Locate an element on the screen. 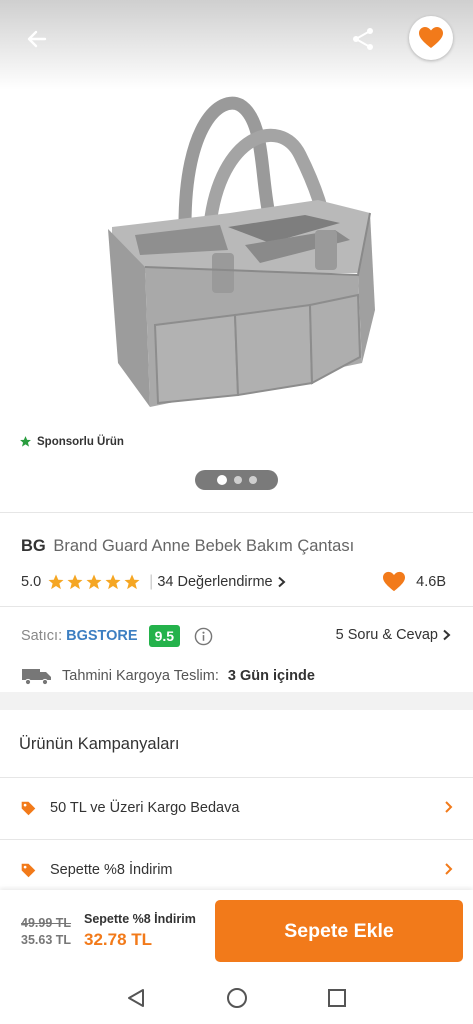  reviews-link: 34 Değerlendirme is located at coordinates (221, 582).